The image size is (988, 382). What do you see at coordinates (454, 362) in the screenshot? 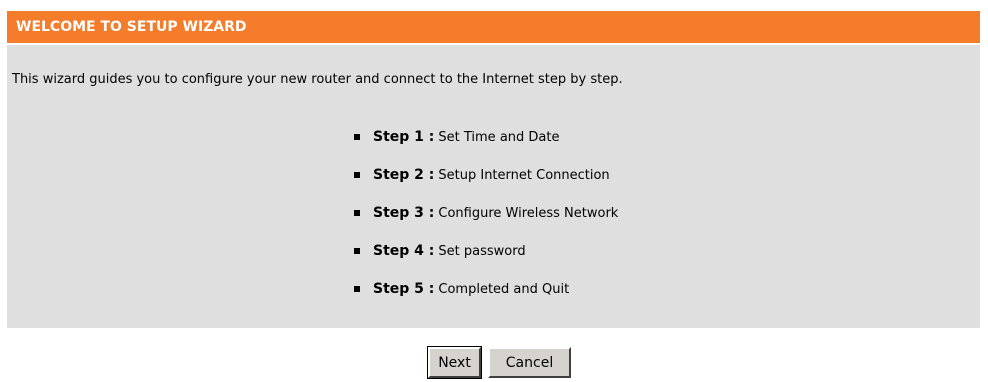
I see `next-button: Next` at bounding box center [454, 362].